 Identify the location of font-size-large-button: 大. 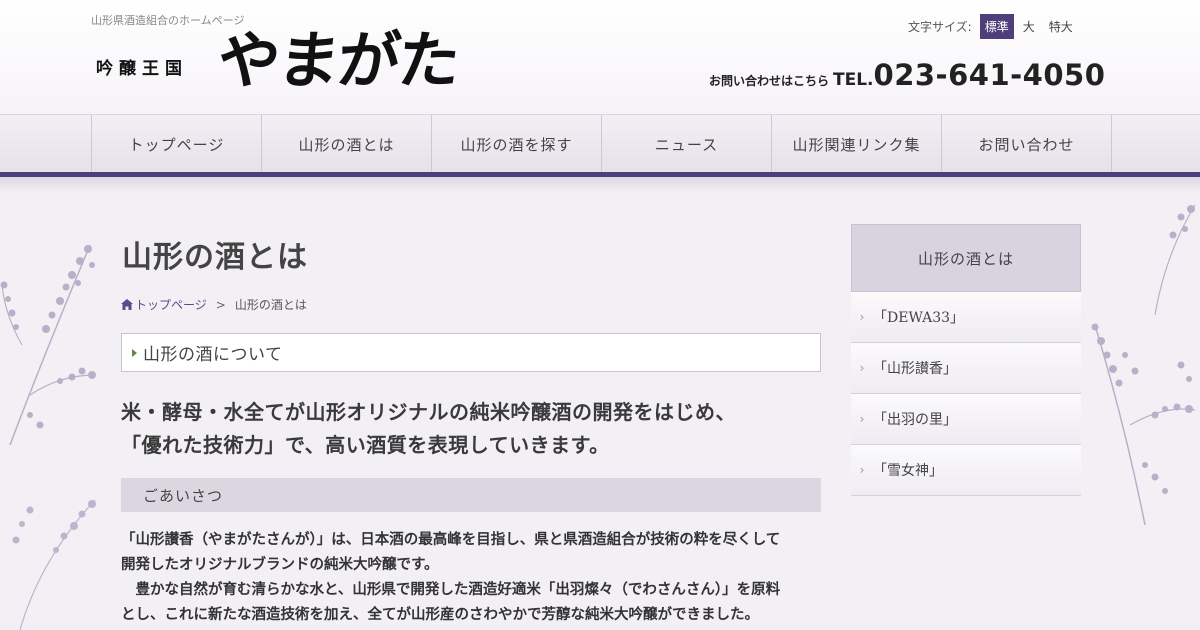
(1029, 26).